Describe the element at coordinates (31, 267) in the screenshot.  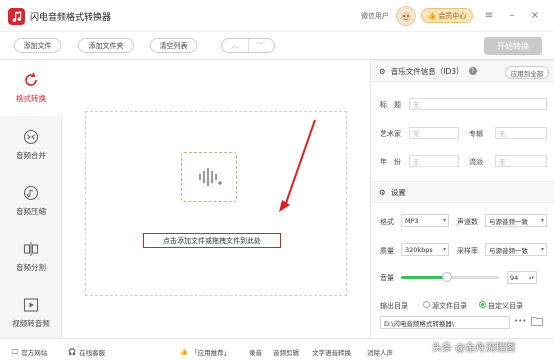
I see `sidebar-item-label: 音频分割` at that location.